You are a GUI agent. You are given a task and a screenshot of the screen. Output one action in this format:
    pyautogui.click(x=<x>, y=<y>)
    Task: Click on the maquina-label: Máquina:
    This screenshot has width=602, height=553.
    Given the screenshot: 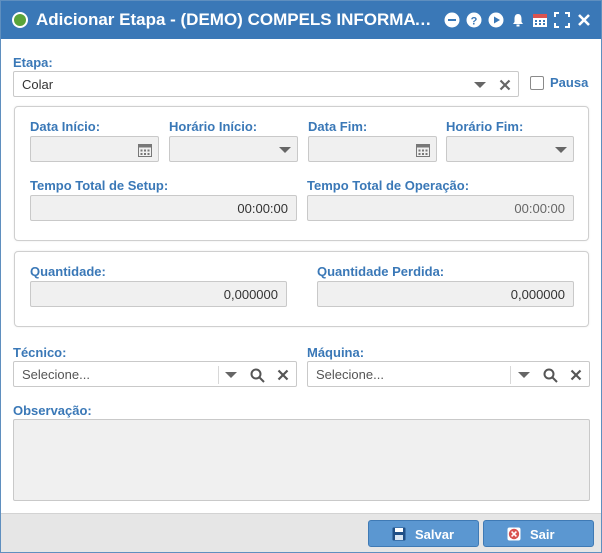 What is the action you would take?
    pyautogui.click(x=336, y=352)
    